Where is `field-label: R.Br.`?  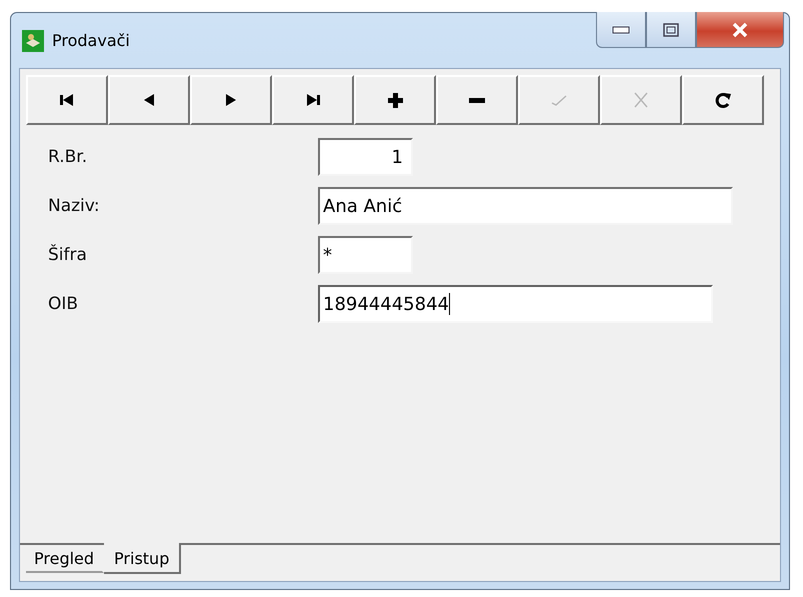
field-label: R.Br. is located at coordinates (68, 157).